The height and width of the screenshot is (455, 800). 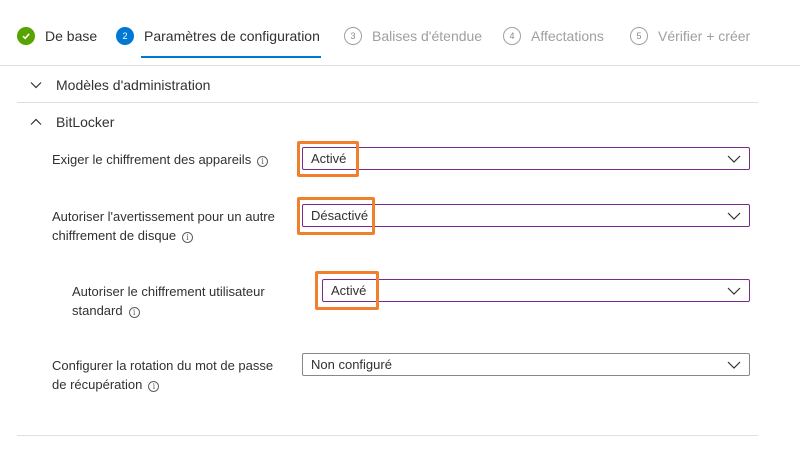 What do you see at coordinates (71, 36) in the screenshot?
I see `step-label: De base` at bounding box center [71, 36].